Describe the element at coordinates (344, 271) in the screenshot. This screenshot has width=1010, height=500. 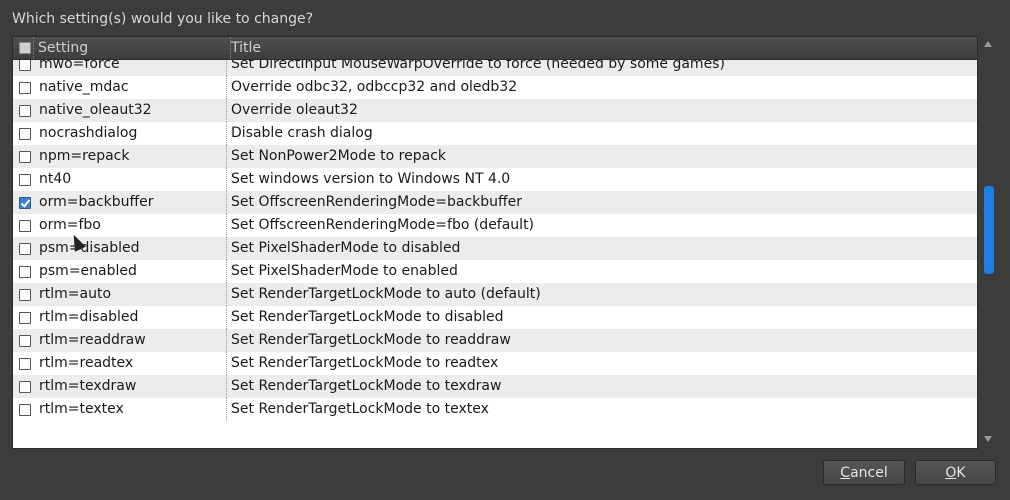
I see `title-cell: Set PixelShaderMode to enabled` at that location.